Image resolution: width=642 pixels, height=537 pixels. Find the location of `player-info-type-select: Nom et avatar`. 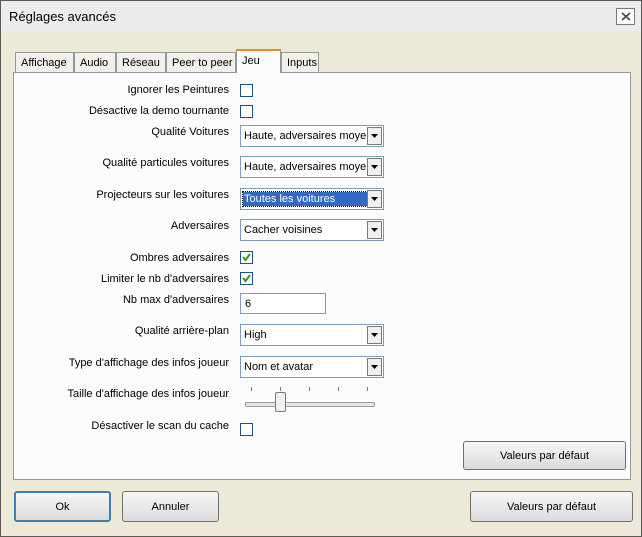

player-info-type-select: Nom et avatar is located at coordinates (312, 367).